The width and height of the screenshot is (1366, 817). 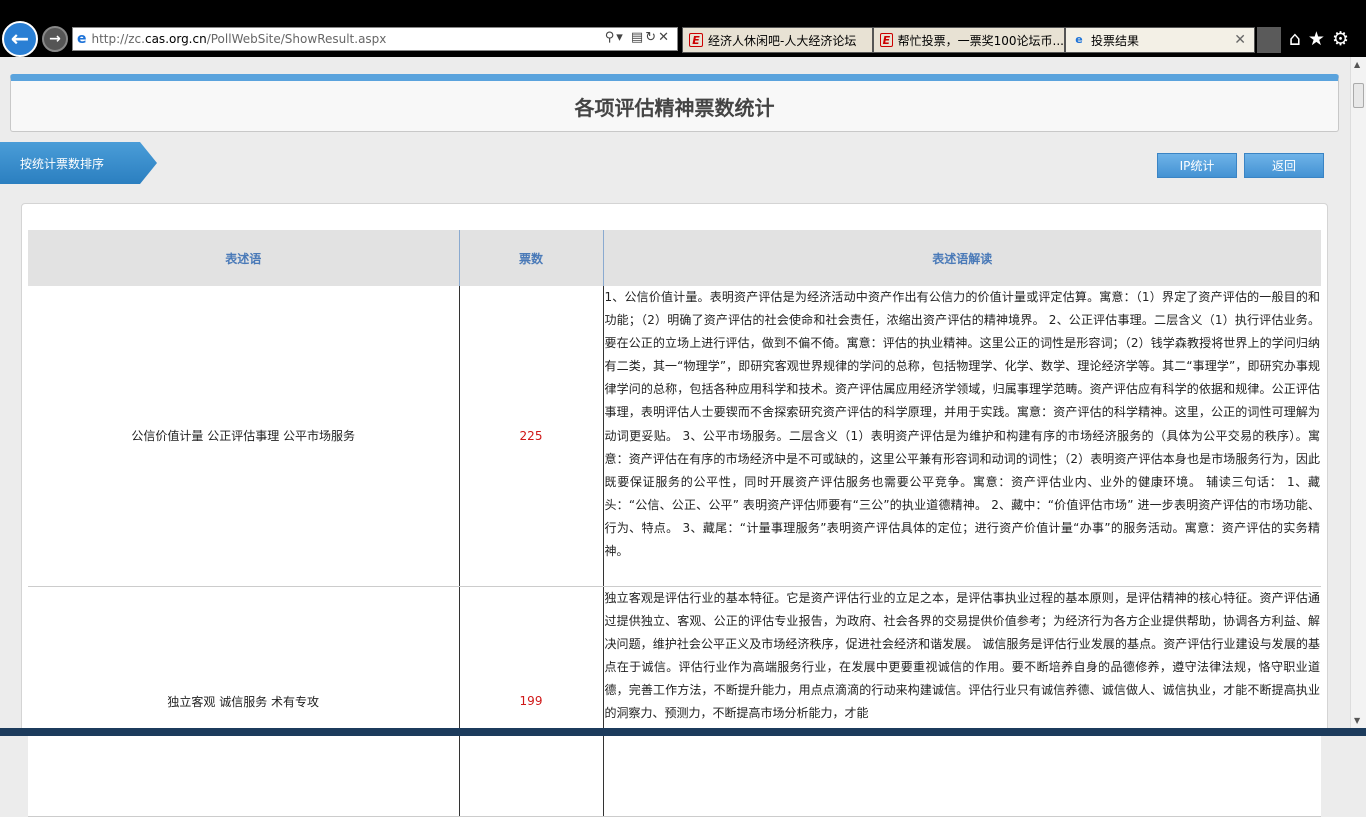 What do you see at coordinates (55, 39) in the screenshot?
I see `forward-arrow-icon: →` at bounding box center [55, 39].